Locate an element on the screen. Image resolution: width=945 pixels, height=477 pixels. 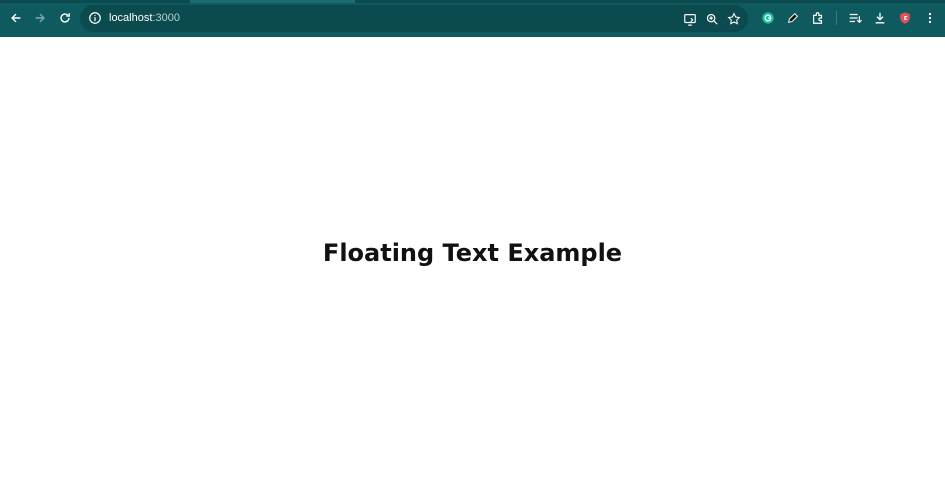
reading-list-icon is located at coordinates (855, 18).